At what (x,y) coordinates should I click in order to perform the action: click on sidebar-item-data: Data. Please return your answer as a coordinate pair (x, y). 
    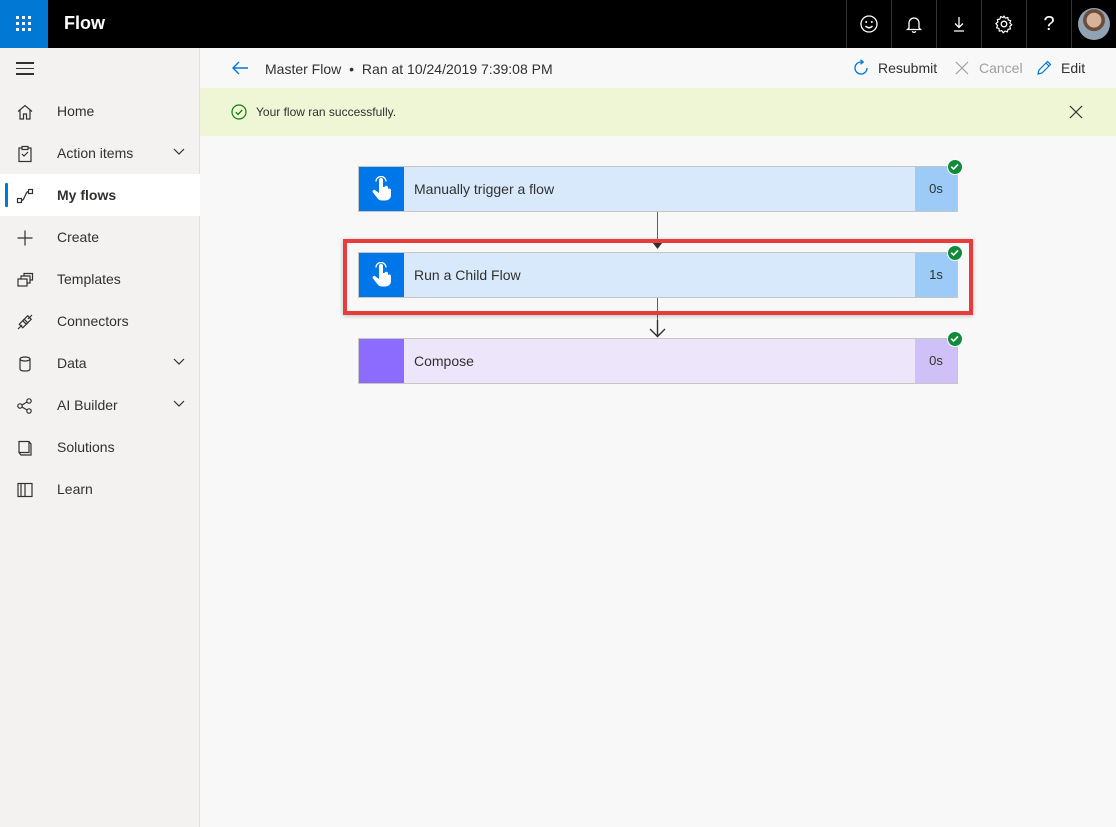
    Looking at the image, I should click on (100, 363).